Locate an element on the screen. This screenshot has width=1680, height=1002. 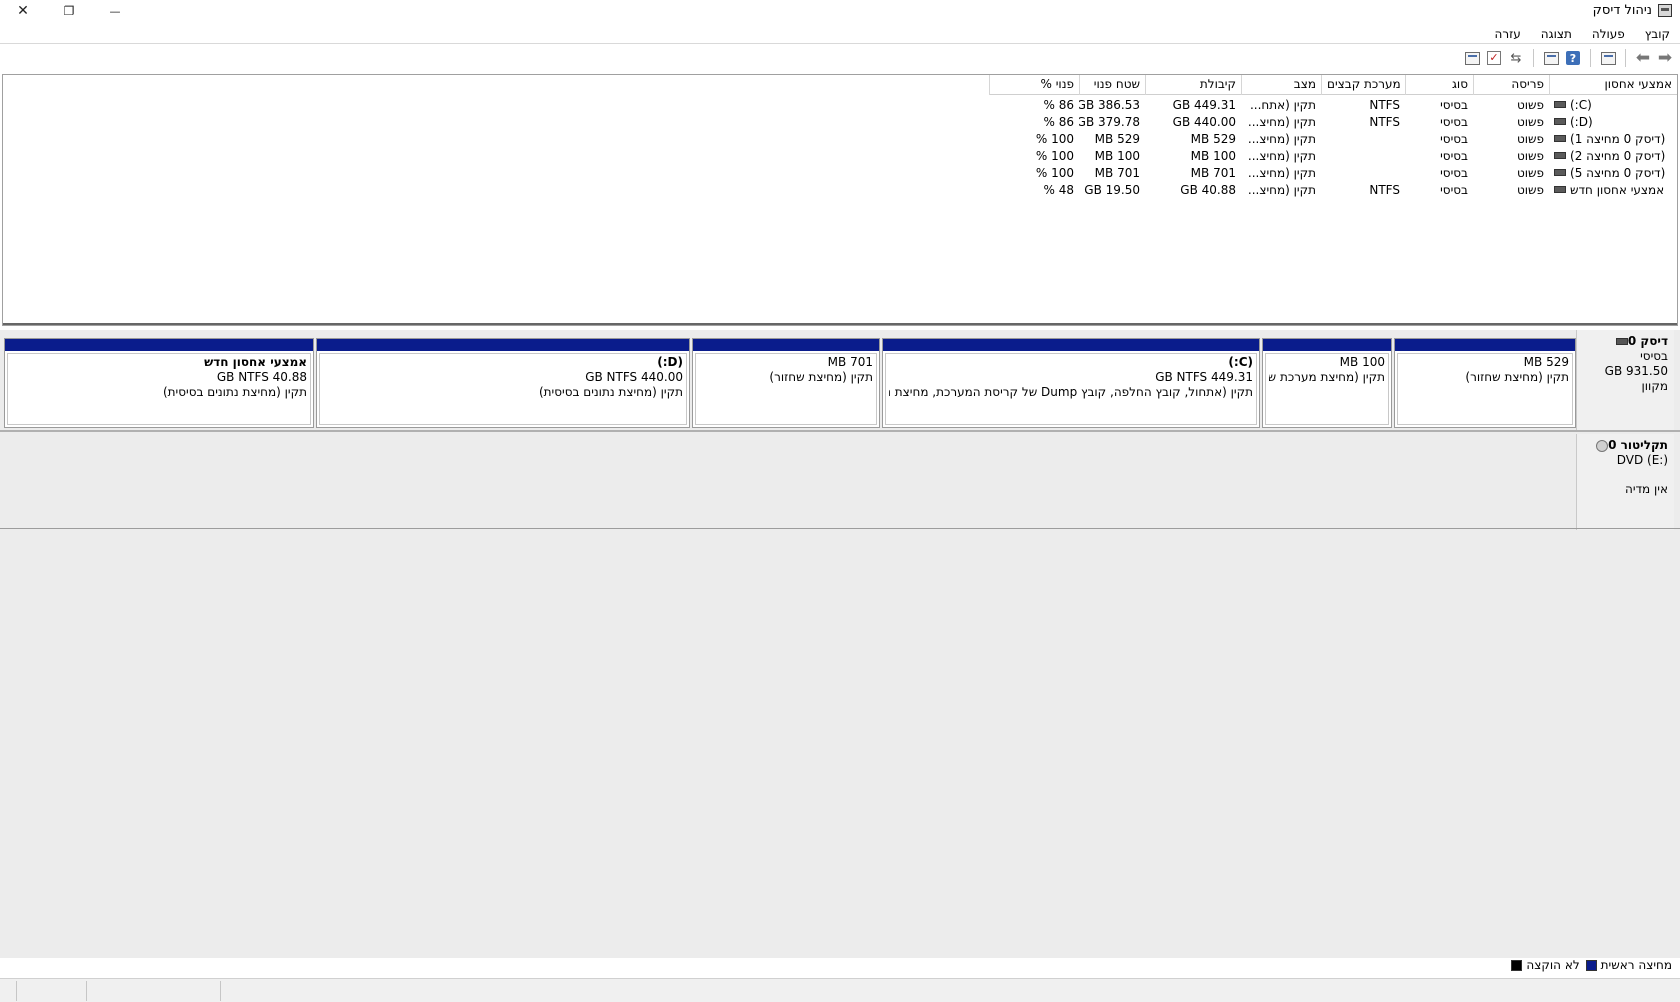
cdrom-0-status: אין מדיה is located at coordinates (1646, 489).